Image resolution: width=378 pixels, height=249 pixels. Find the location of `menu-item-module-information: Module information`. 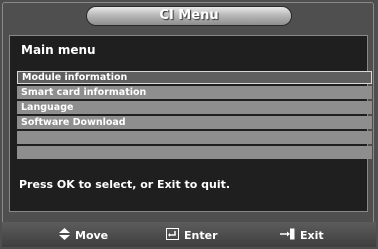

menu-item-module-information: Module information is located at coordinates (194, 77).